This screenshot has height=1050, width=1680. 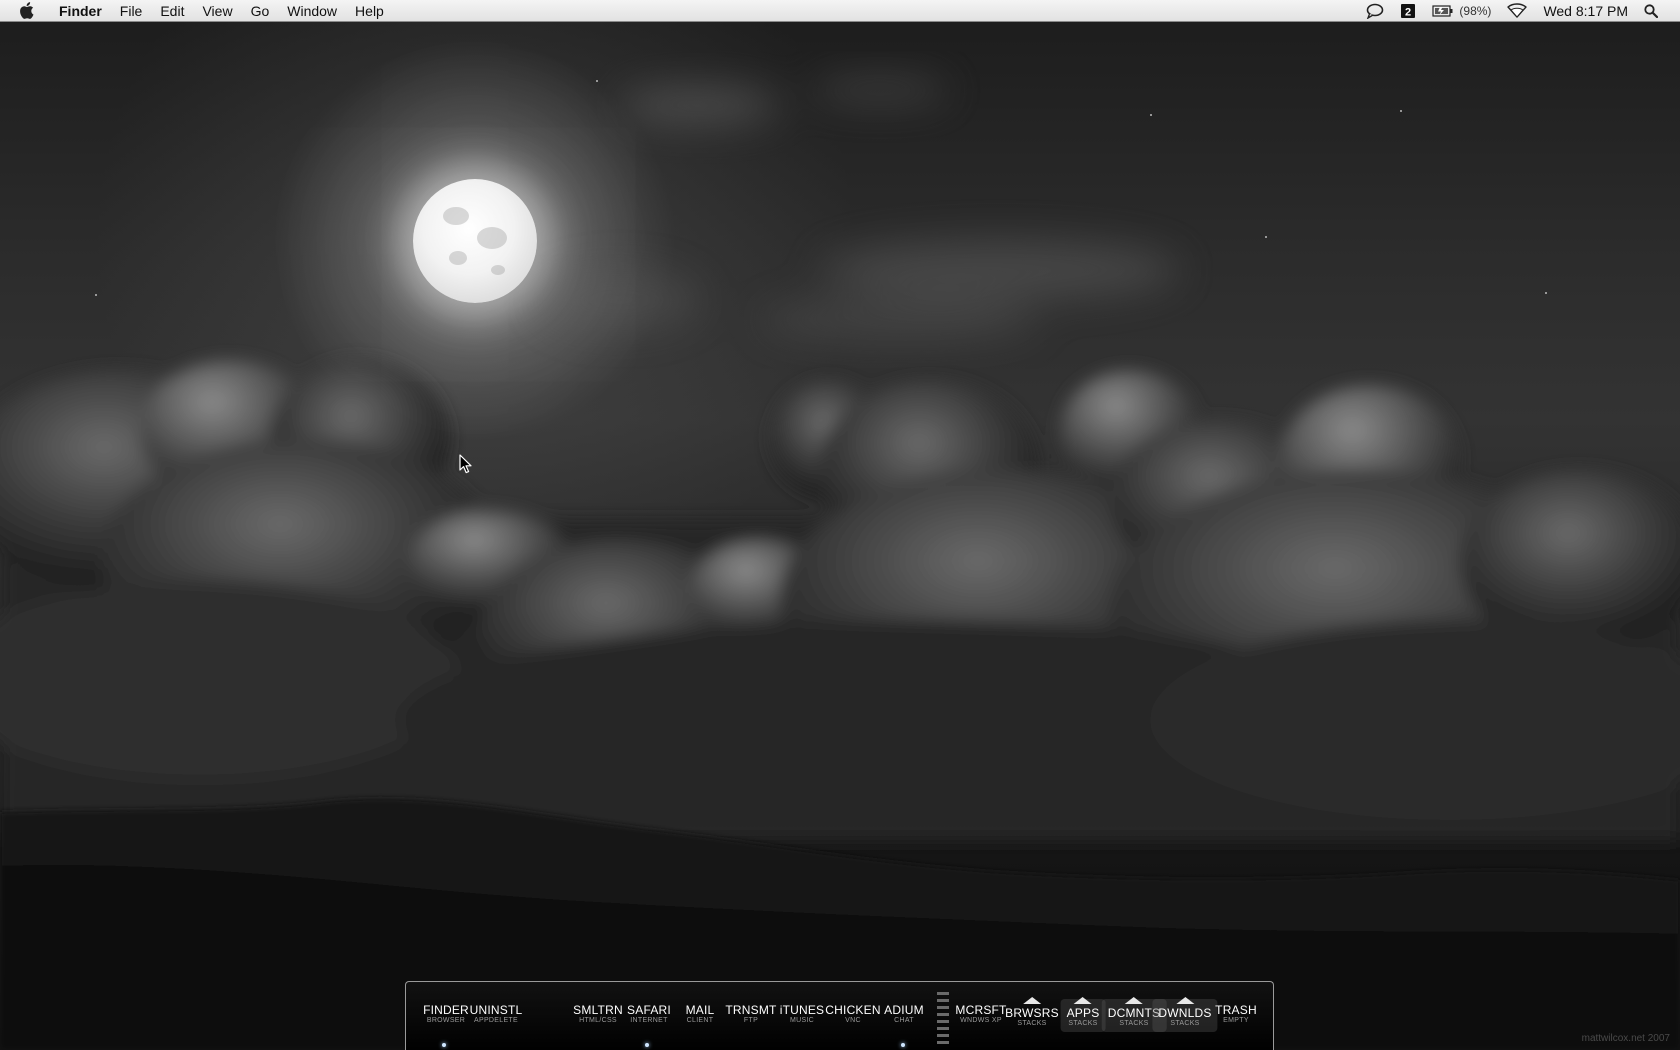 What do you see at coordinates (26, 10) in the screenshot?
I see `apple-menu-icon` at bounding box center [26, 10].